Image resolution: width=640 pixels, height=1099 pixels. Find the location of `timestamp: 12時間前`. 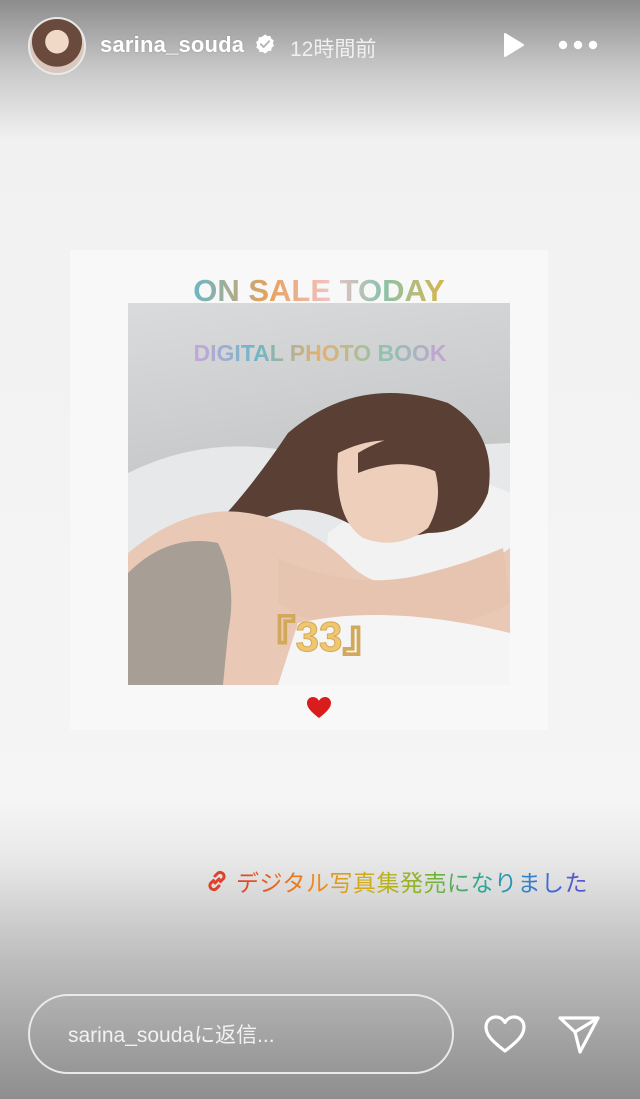

timestamp: 12時間前 is located at coordinates (333, 49).